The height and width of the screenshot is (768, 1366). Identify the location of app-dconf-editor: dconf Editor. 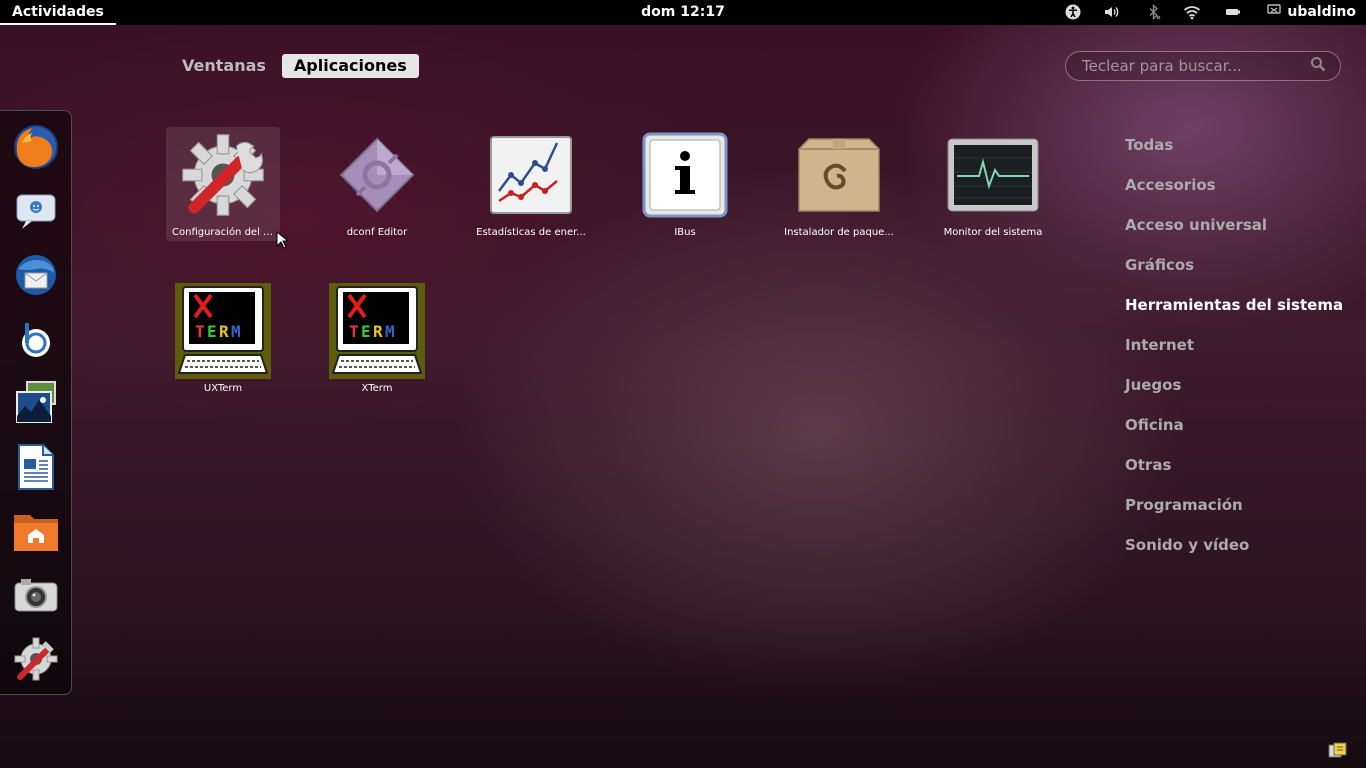
(377, 182).